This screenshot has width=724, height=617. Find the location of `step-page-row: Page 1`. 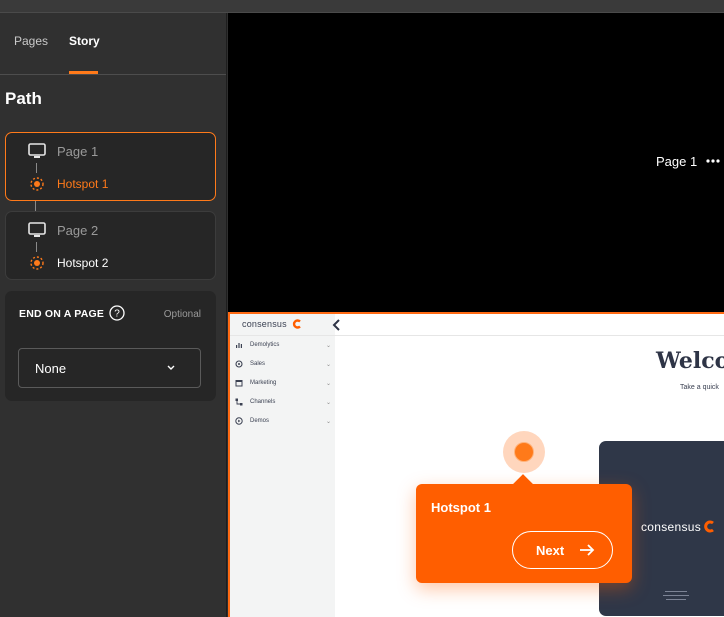

step-page-row: Page 1 is located at coordinates (63, 151).